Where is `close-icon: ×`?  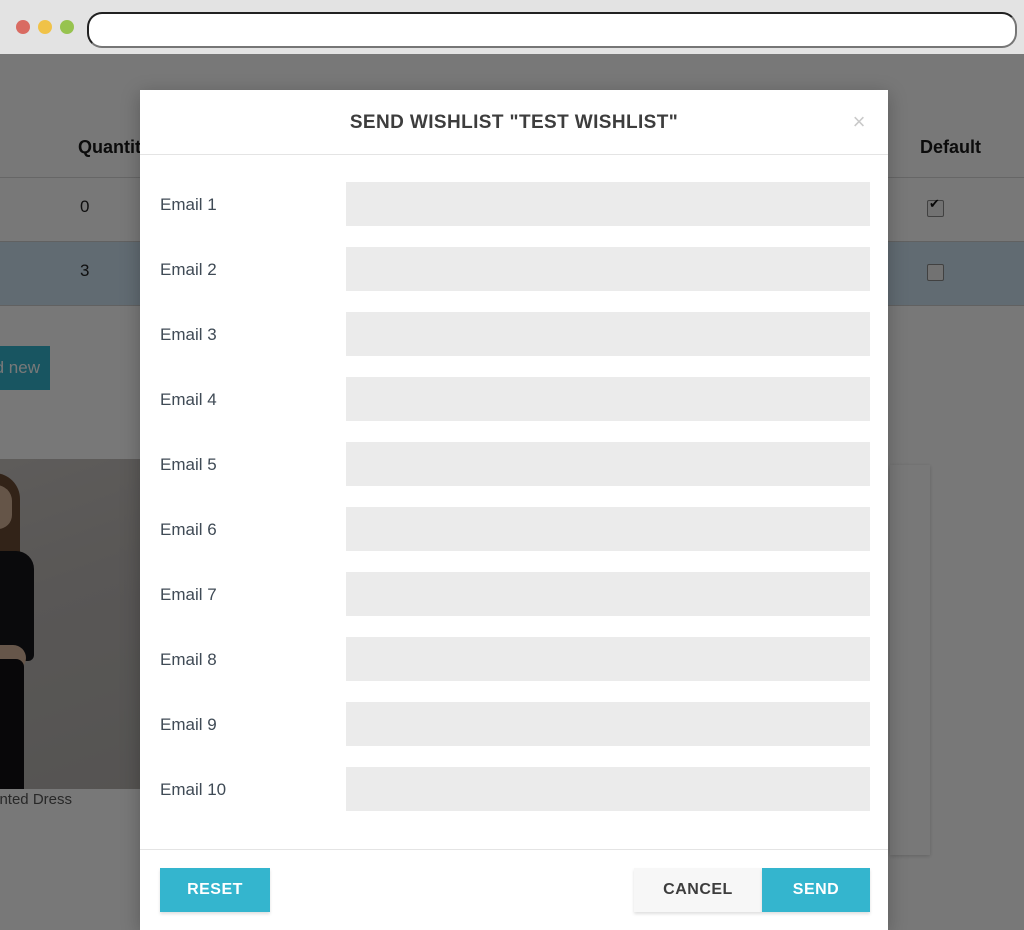 close-icon: × is located at coordinates (859, 122).